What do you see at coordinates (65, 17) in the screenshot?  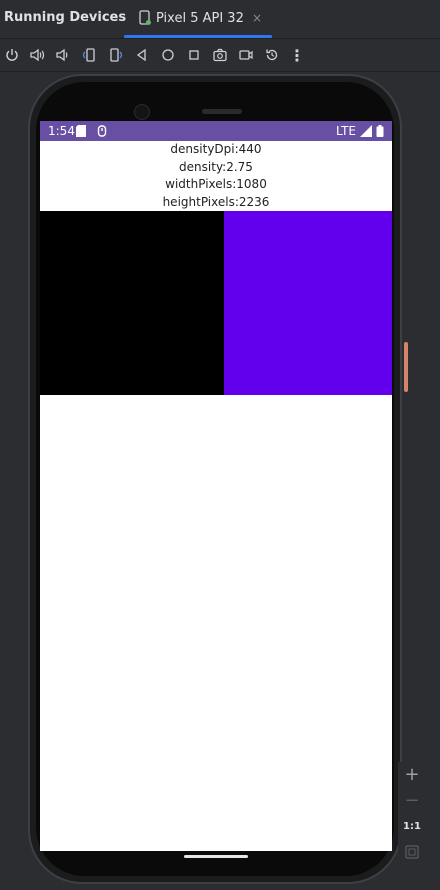 I see `panel-title: Running Devices` at bounding box center [65, 17].